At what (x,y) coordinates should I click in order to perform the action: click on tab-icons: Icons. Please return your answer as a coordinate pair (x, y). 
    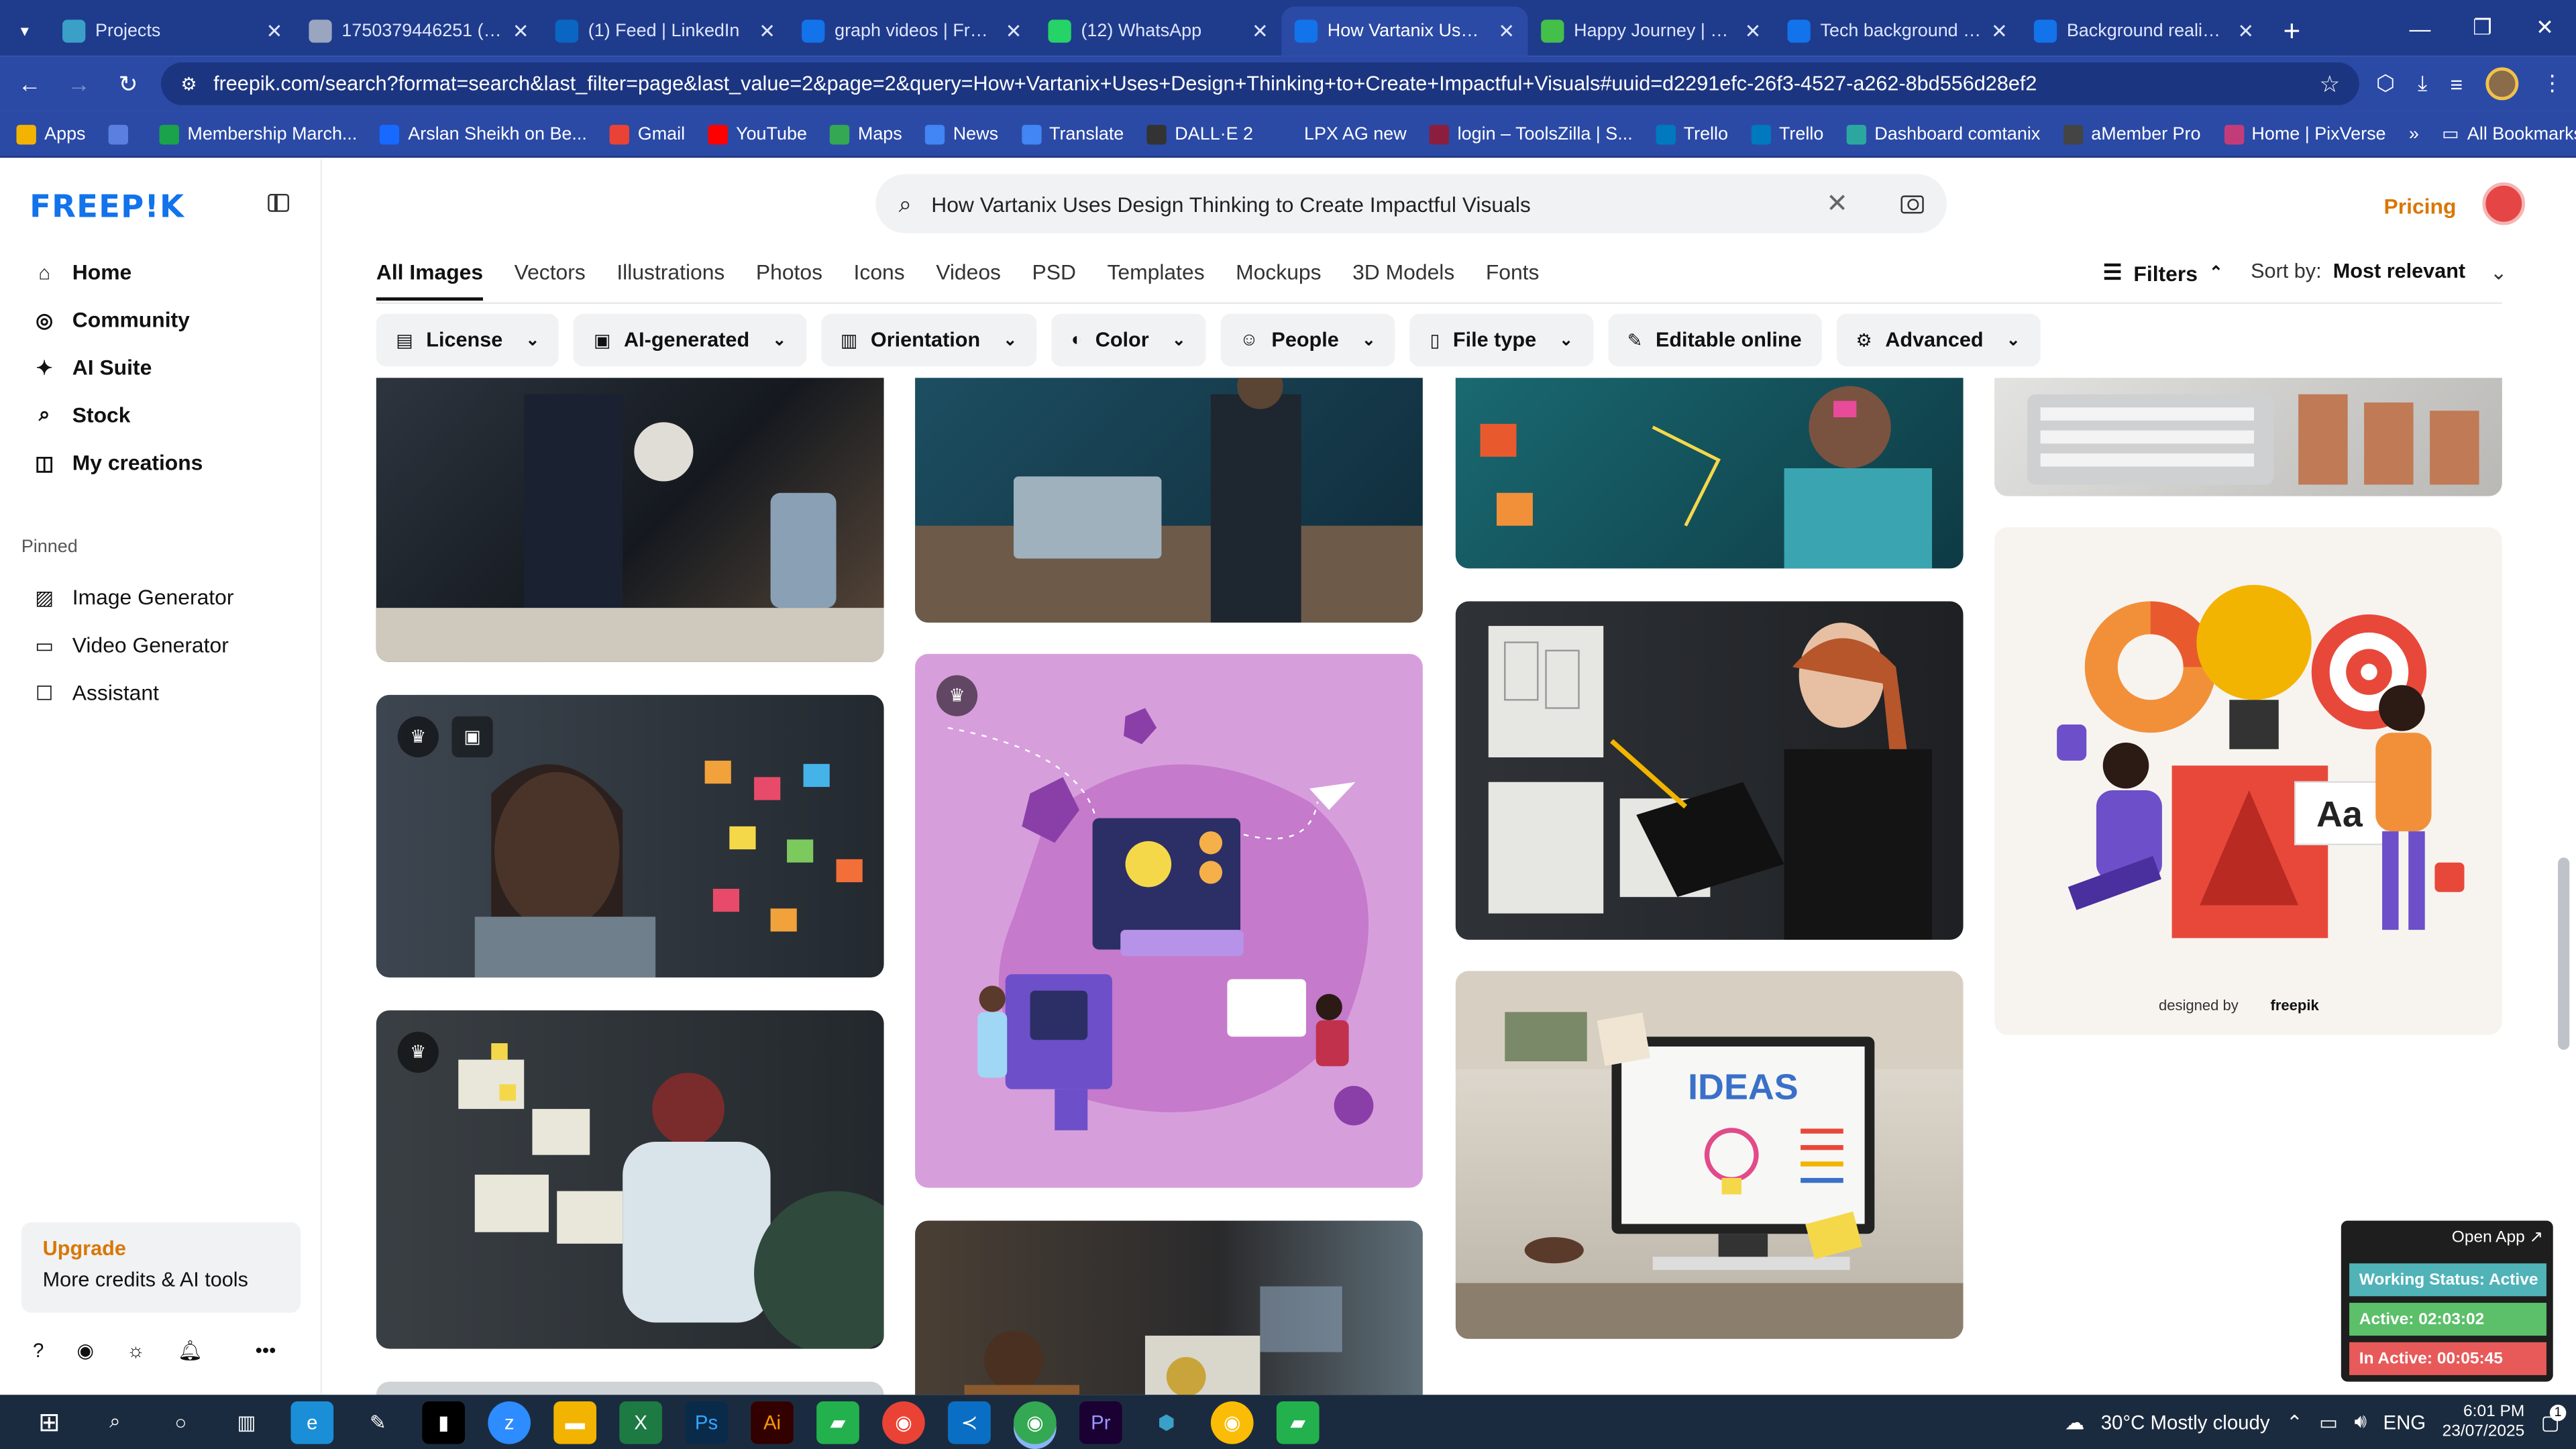
    Looking at the image, I should click on (879, 280).